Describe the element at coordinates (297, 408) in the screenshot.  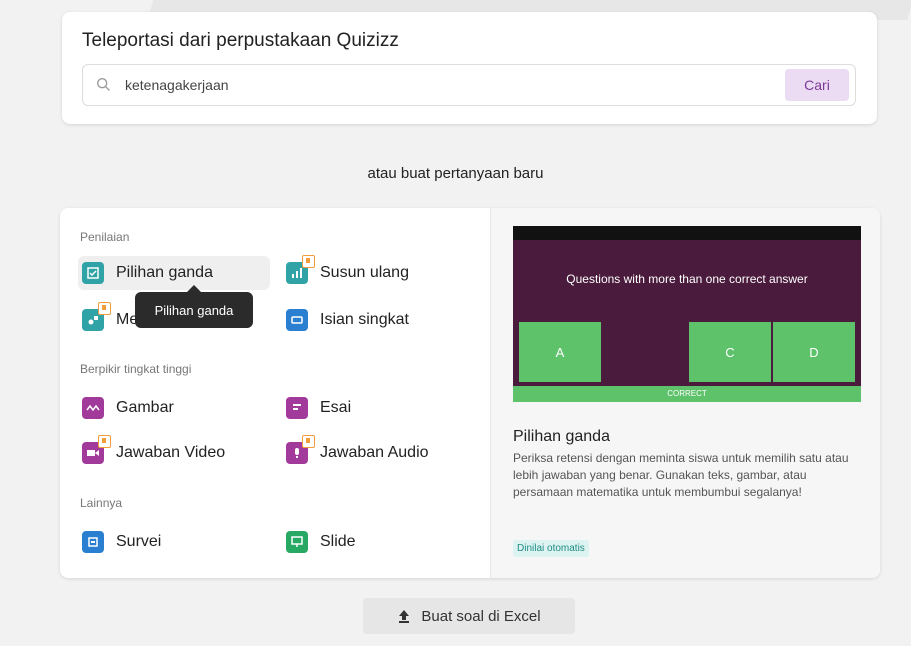
I see `text-lines-icon` at that location.